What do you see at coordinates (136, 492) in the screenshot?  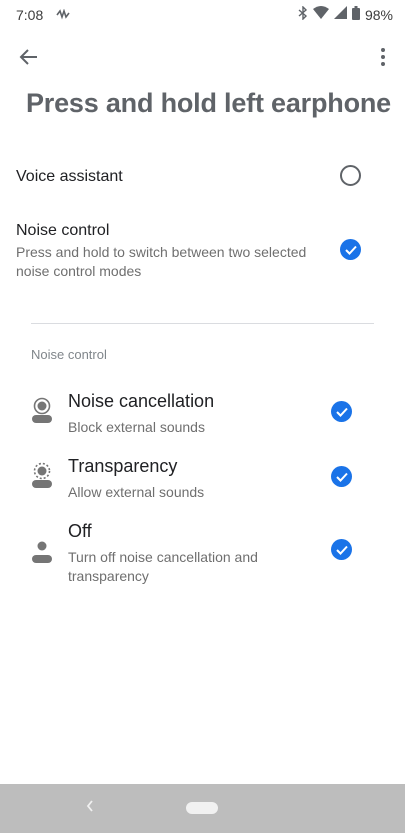 I see `mode-subtitle: Allow external sounds` at bounding box center [136, 492].